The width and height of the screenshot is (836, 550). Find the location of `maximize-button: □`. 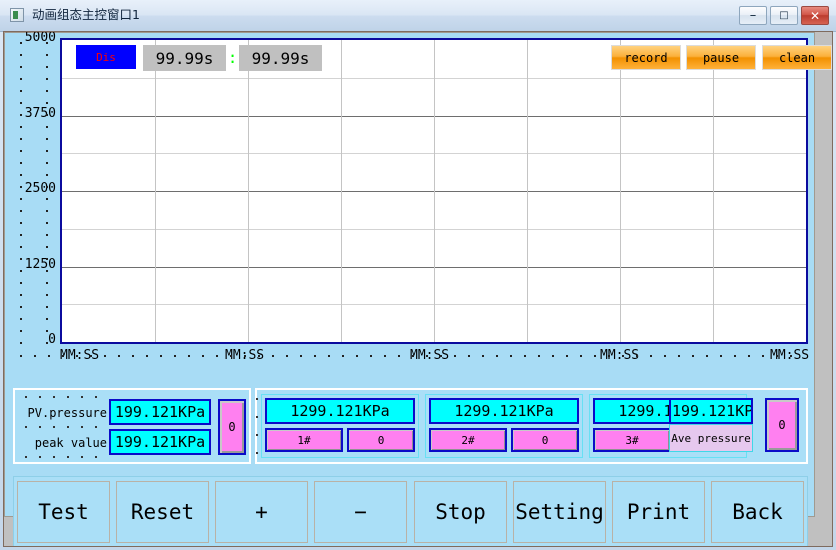

maximize-button: □ is located at coordinates (784, 15).